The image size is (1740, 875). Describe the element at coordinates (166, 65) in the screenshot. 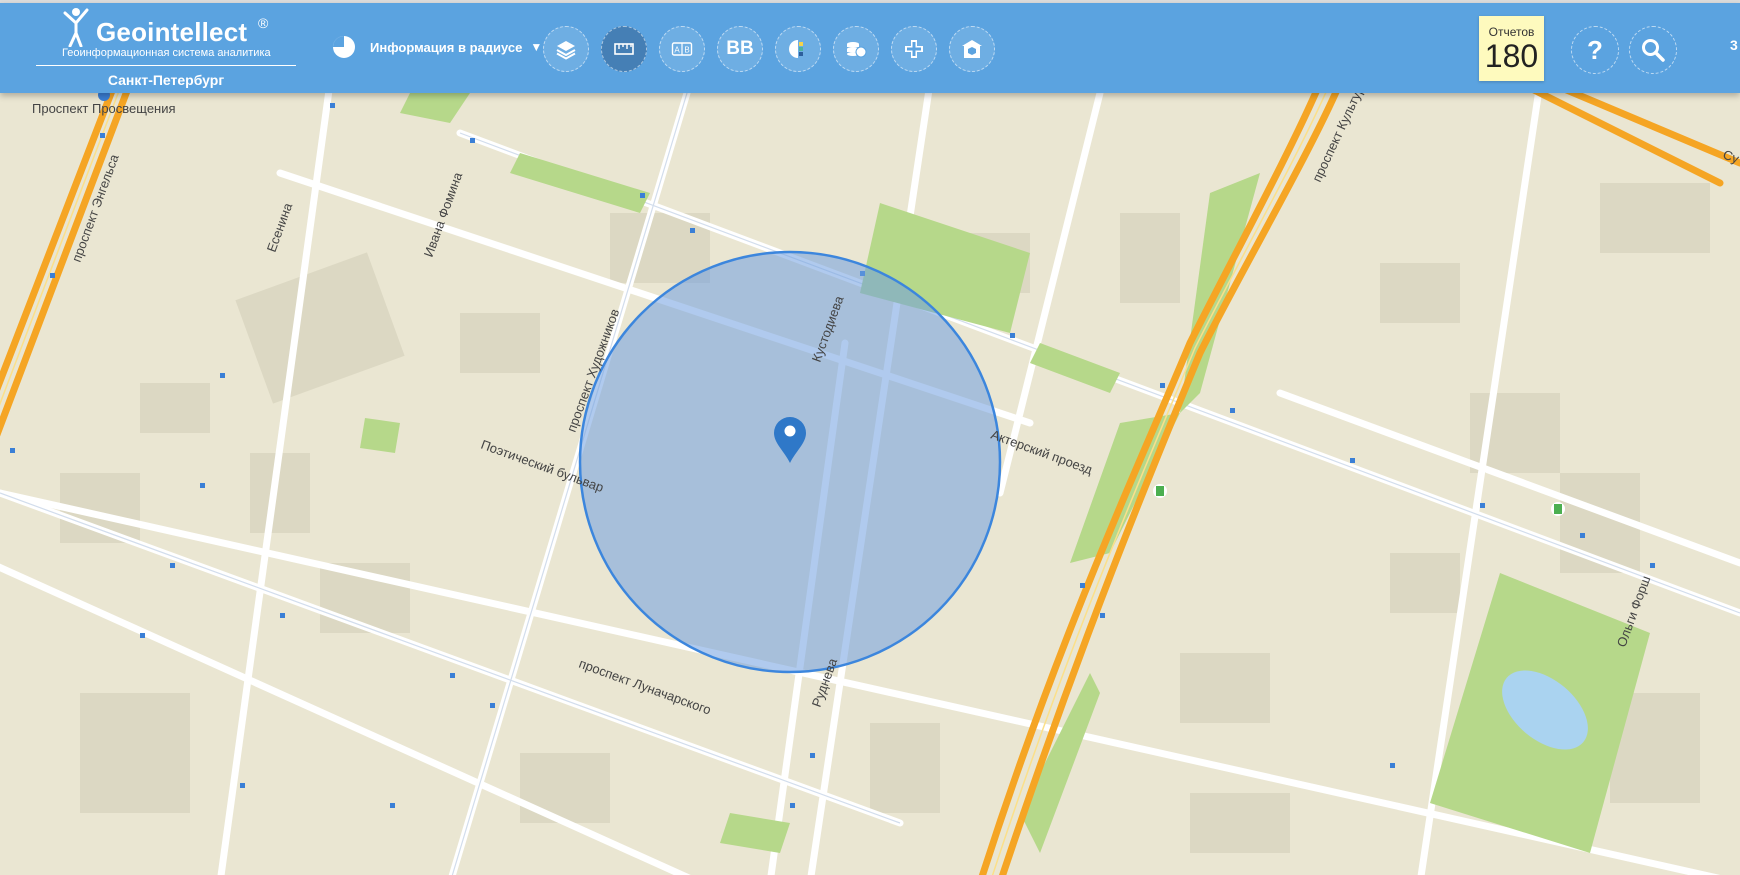

I see `logo-divider` at that location.